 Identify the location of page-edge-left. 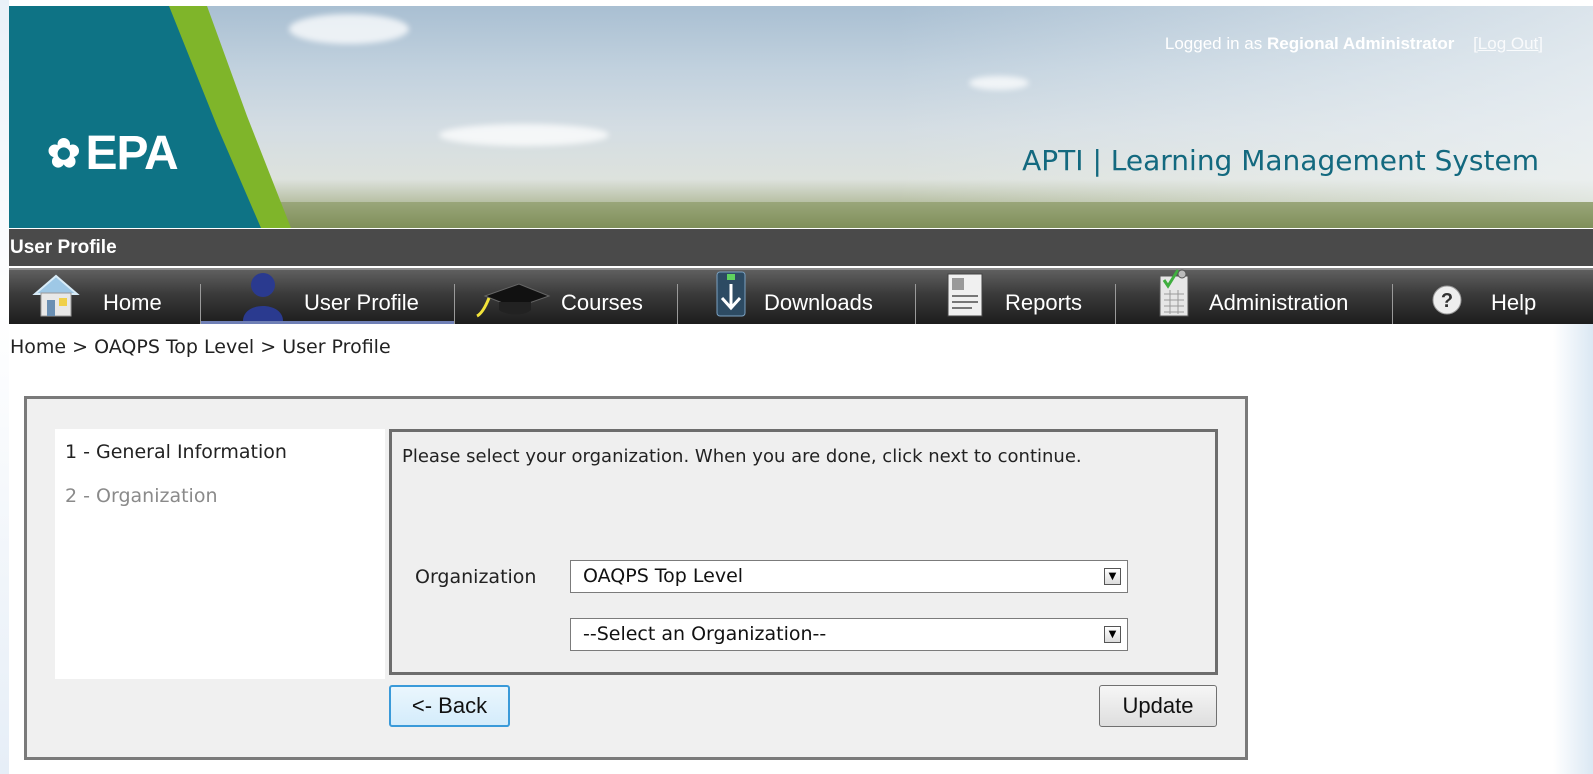
(4, 387).